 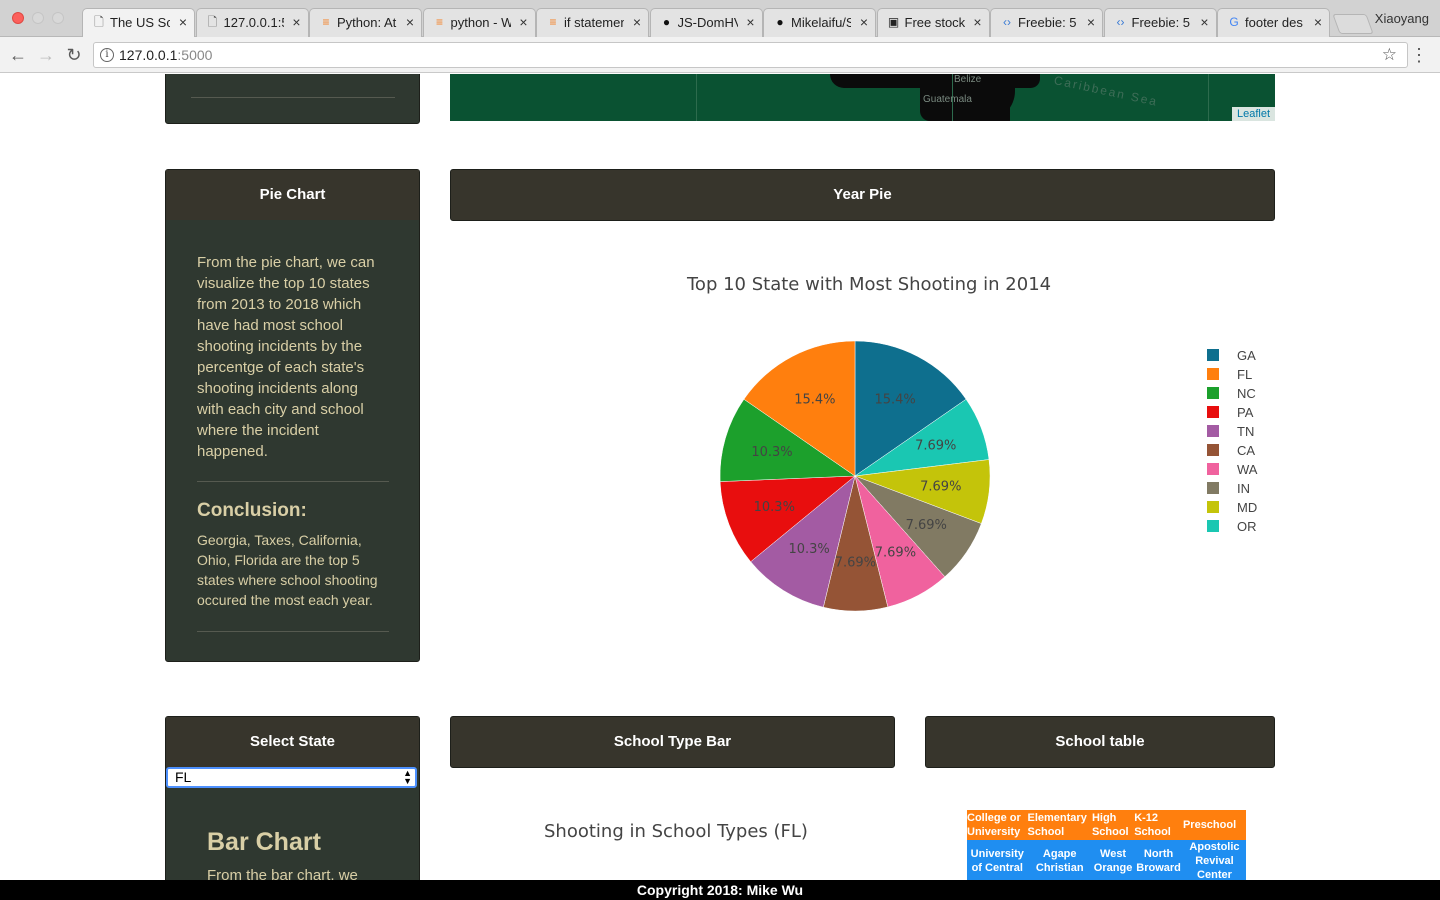 What do you see at coordinates (1100, 742) in the screenshot?
I see `school-table-header: School table` at bounding box center [1100, 742].